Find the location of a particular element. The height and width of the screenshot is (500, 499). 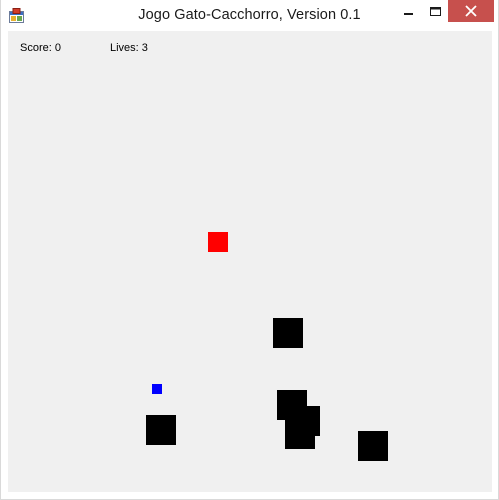

minimize-icon is located at coordinates (408, 14).